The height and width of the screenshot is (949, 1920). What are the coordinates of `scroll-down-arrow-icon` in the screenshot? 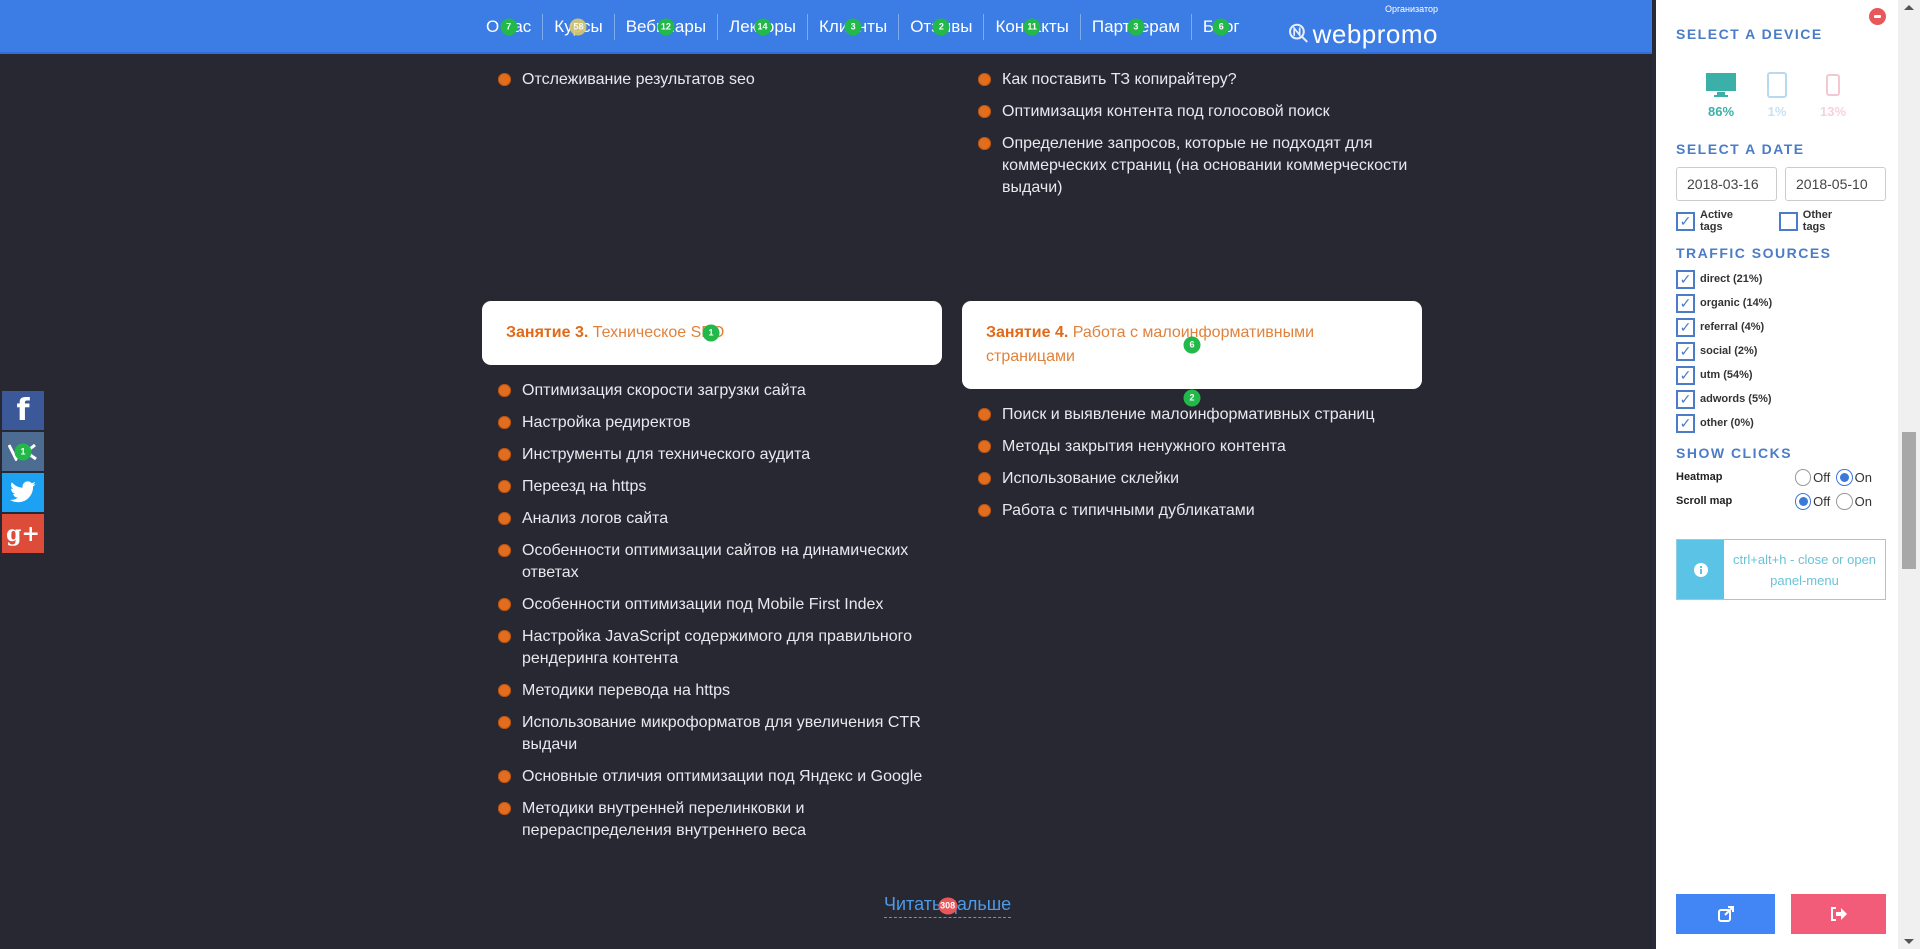 It's located at (1909, 941).